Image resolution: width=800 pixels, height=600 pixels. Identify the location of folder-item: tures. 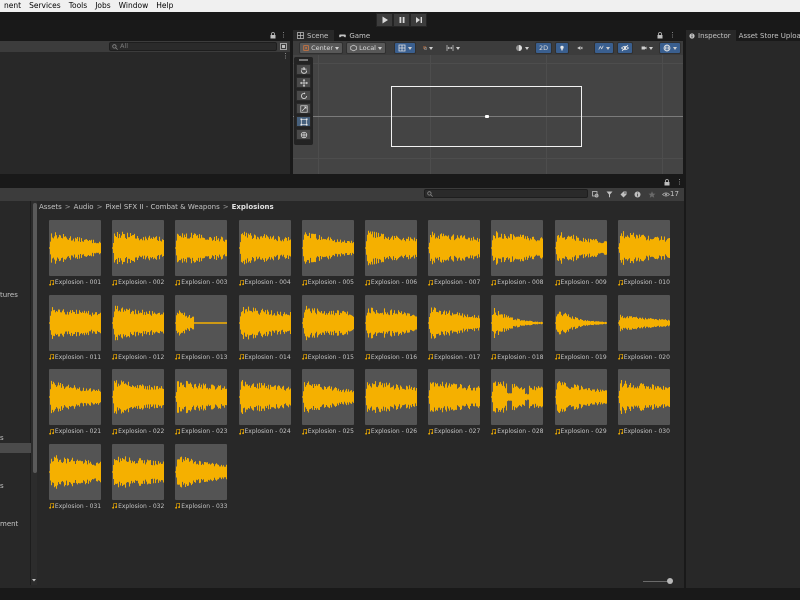
(9, 295).